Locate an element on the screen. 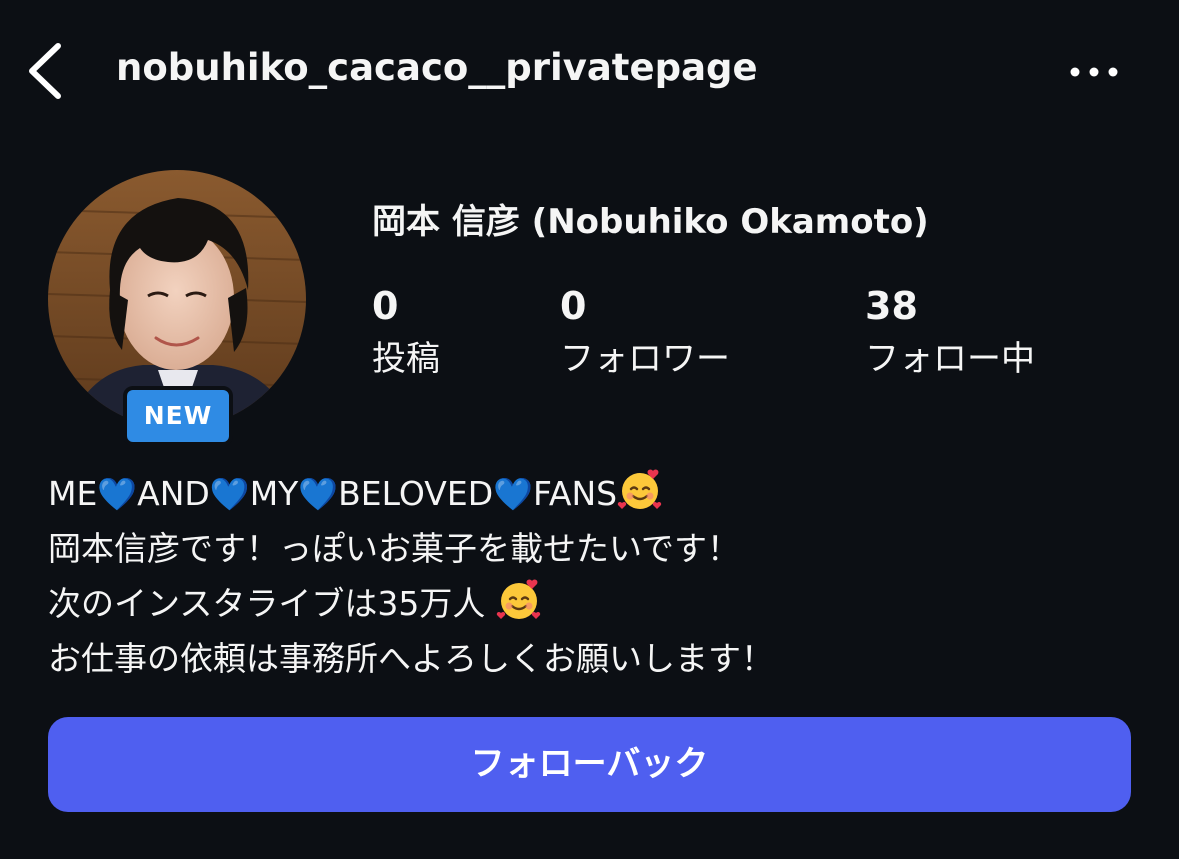  bio-line-3: 次のインスタライブは35万人 is located at coordinates (411, 603).